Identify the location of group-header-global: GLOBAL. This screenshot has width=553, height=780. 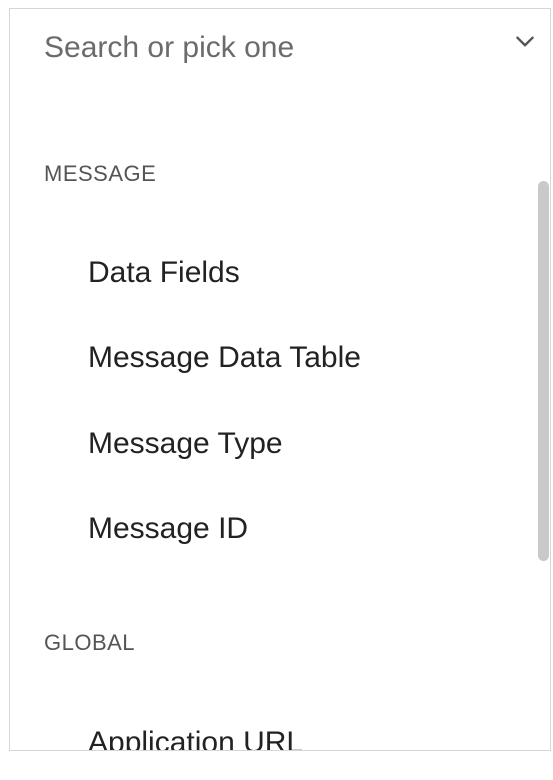
(90, 642).